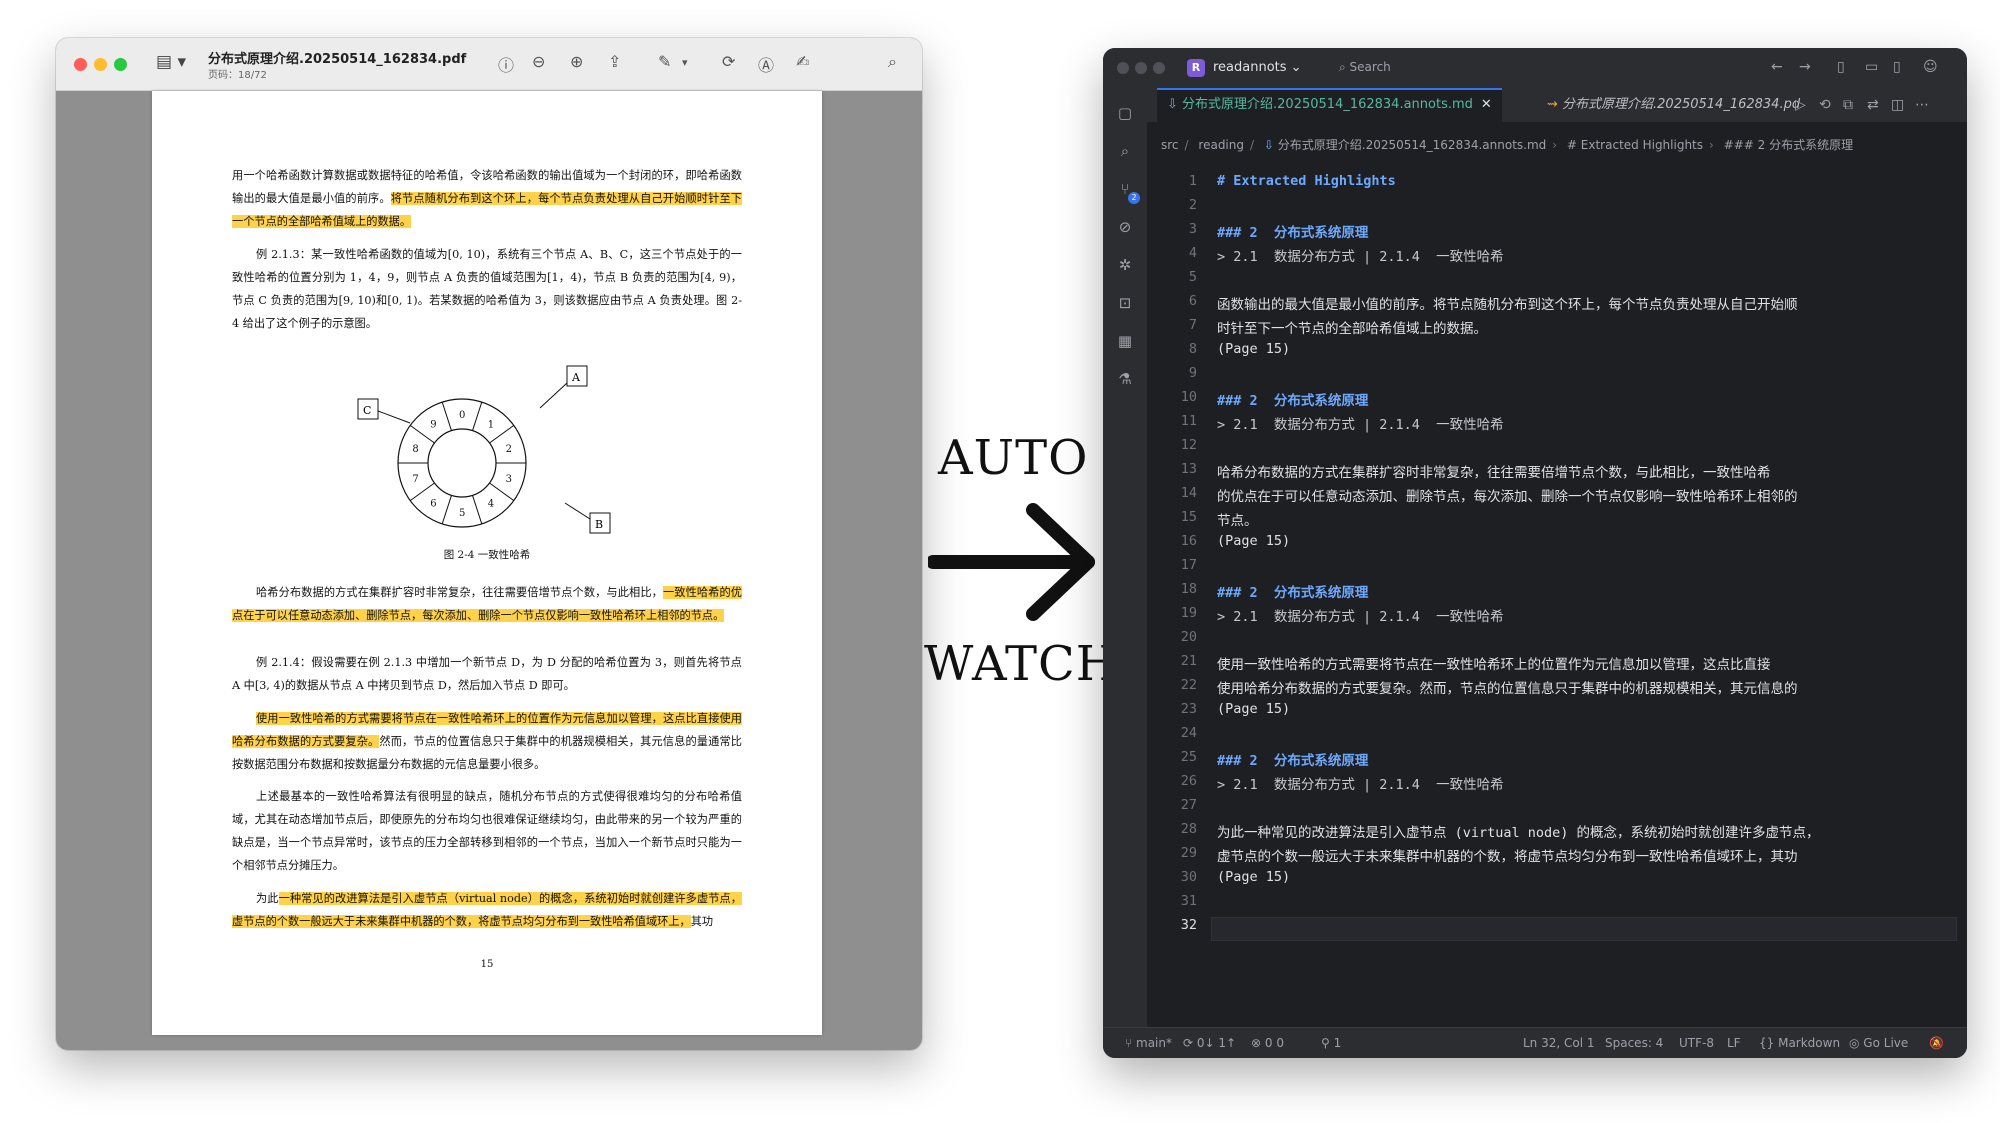  Describe the element at coordinates (1125, 341) in the screenshot. I see `extensions-icon: ▦` at that location.